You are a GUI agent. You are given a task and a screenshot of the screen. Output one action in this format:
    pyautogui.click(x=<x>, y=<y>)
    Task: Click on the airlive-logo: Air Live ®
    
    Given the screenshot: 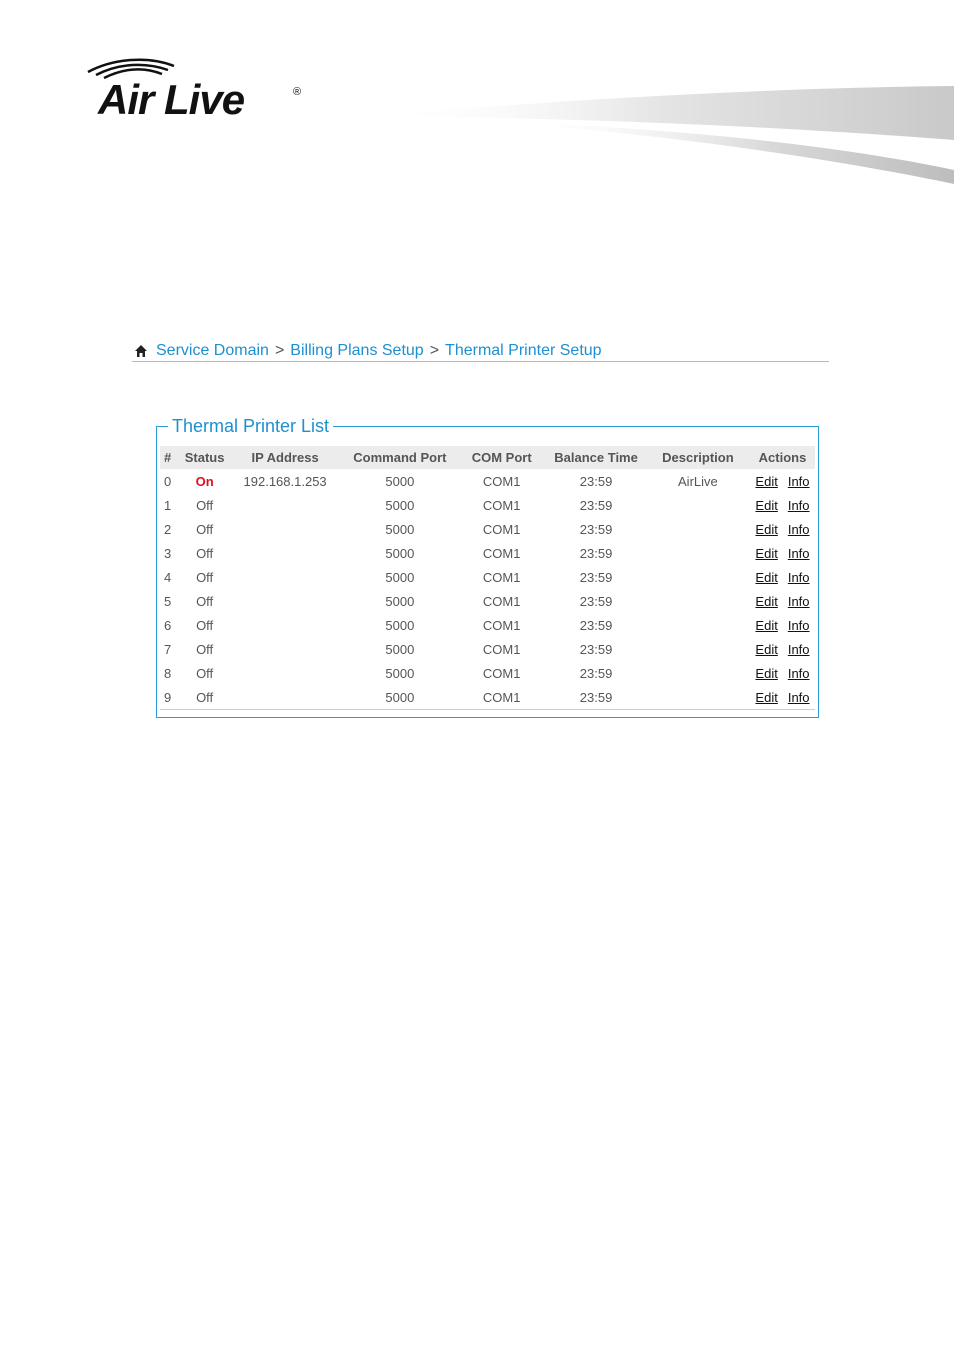 What is the action you would take?
    pyautogui.click(x=199, y=91)
    